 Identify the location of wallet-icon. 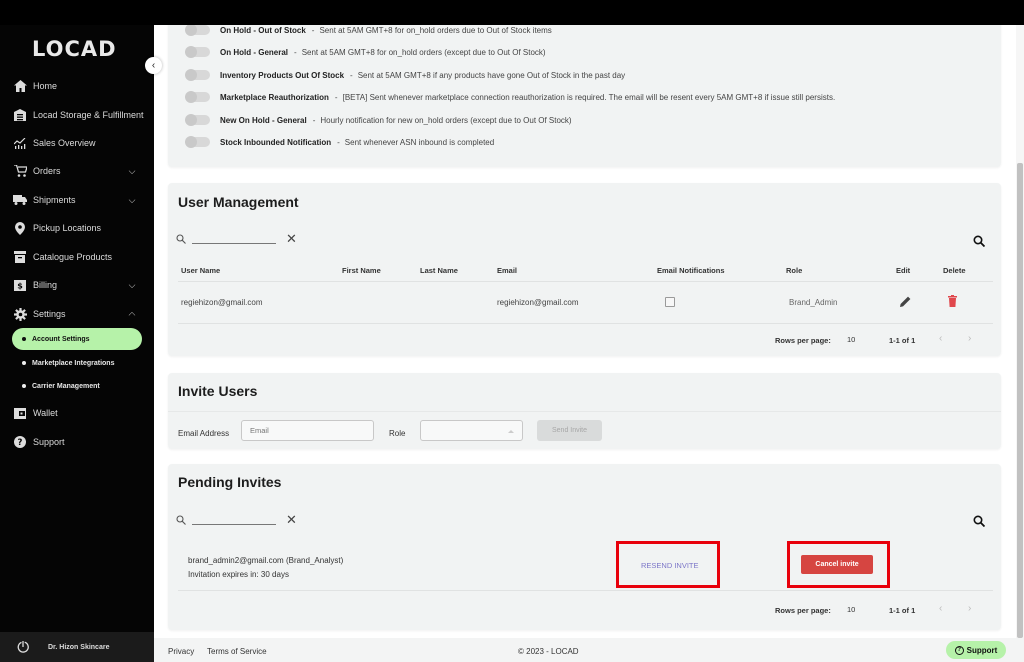
(20, 413).